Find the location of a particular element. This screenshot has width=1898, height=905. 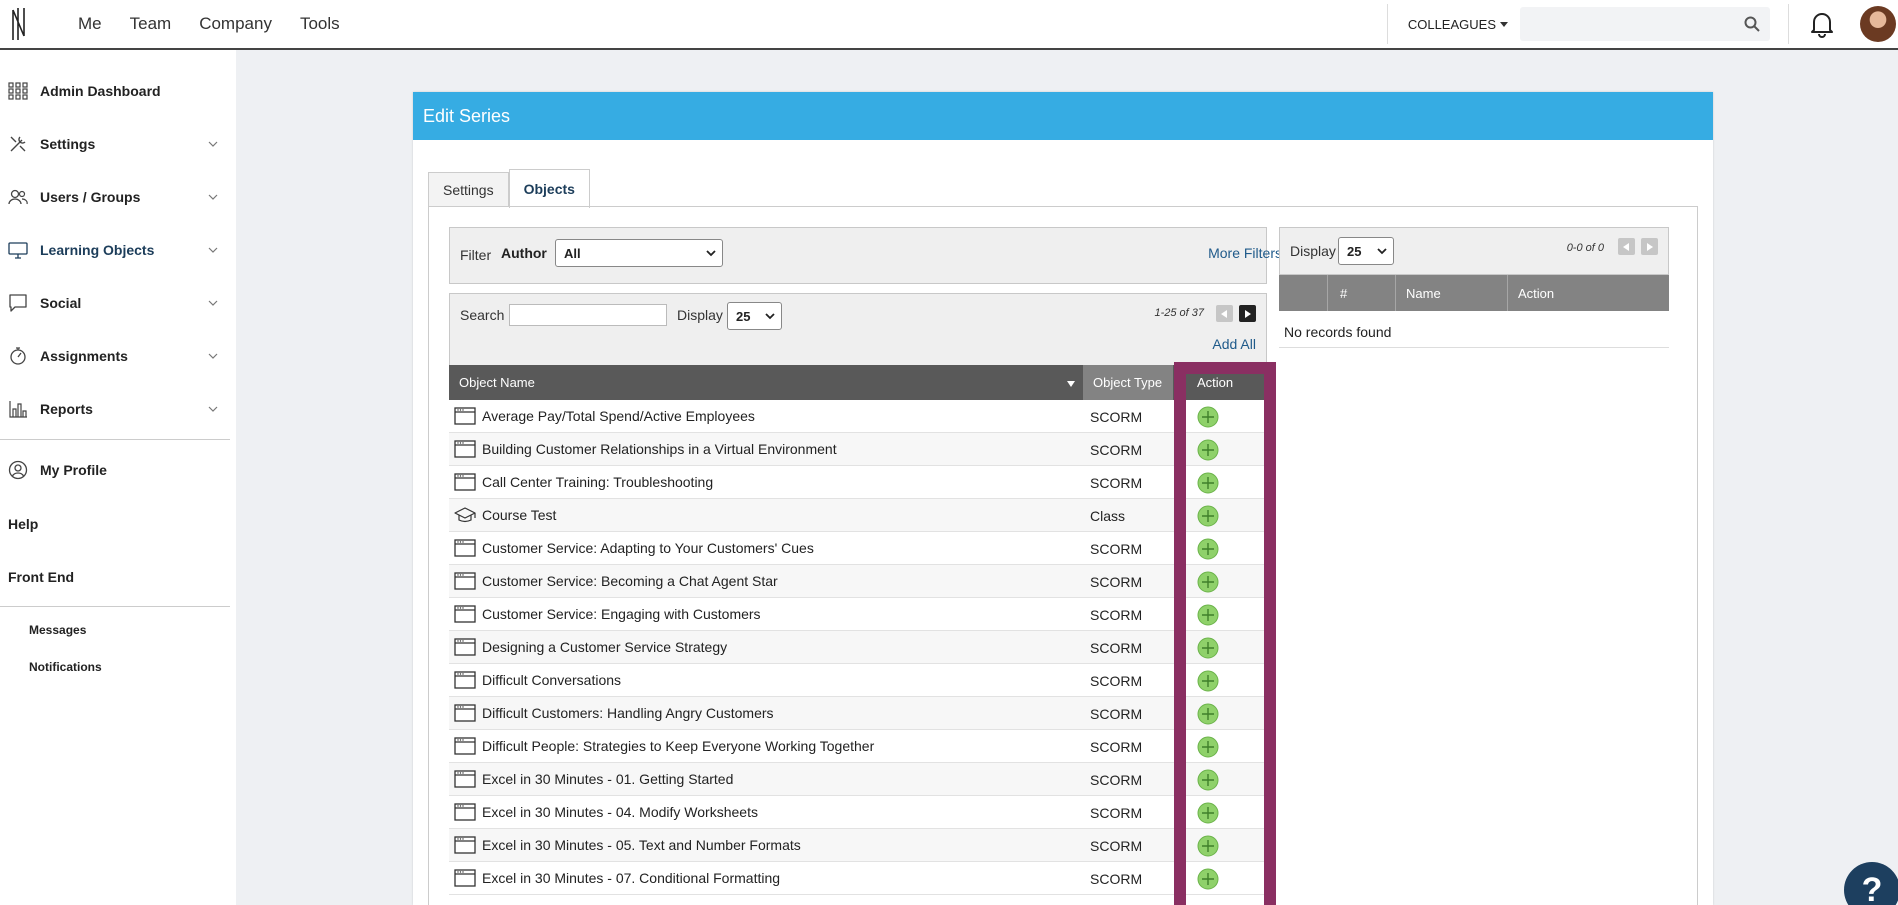

sidebar-item-settings: Settings is located at coordinates (115, 144).